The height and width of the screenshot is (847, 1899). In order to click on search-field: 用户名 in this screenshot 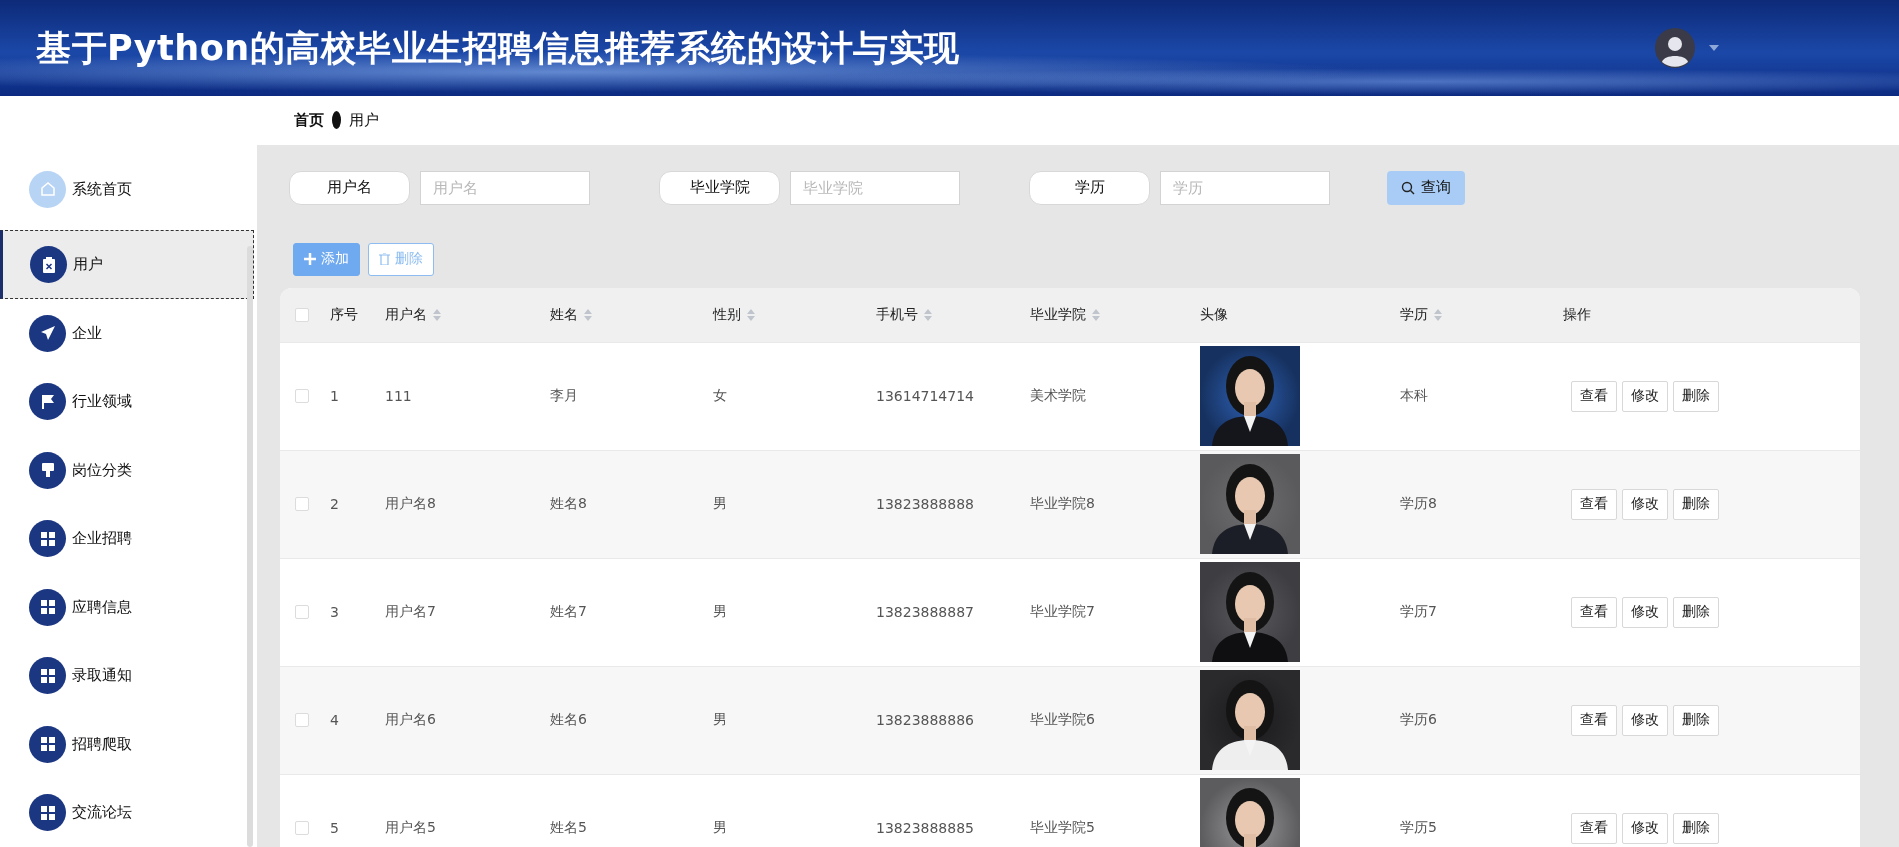, I will do `click(505, 187)`.